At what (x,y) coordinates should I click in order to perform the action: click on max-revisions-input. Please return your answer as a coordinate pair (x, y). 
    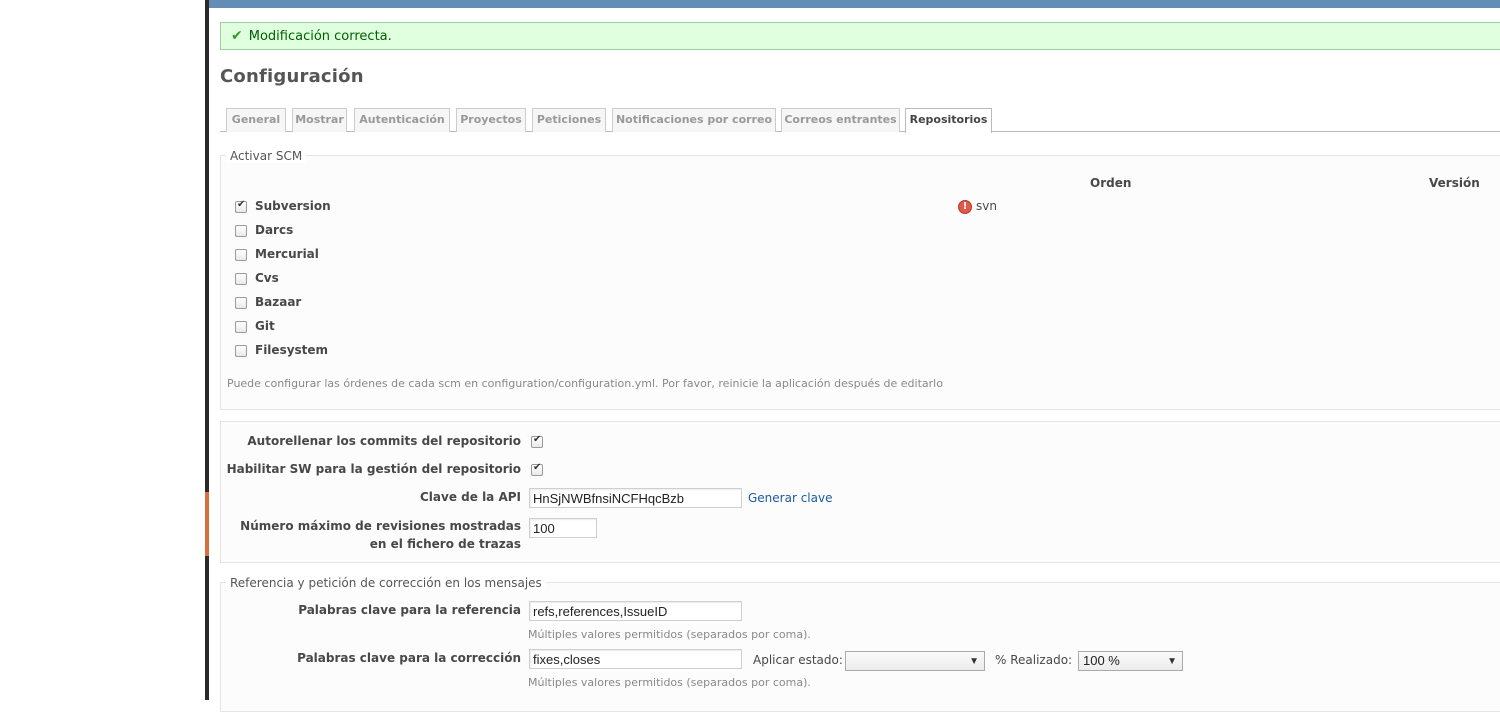
    Looking at the image, I should click on (563, 528).